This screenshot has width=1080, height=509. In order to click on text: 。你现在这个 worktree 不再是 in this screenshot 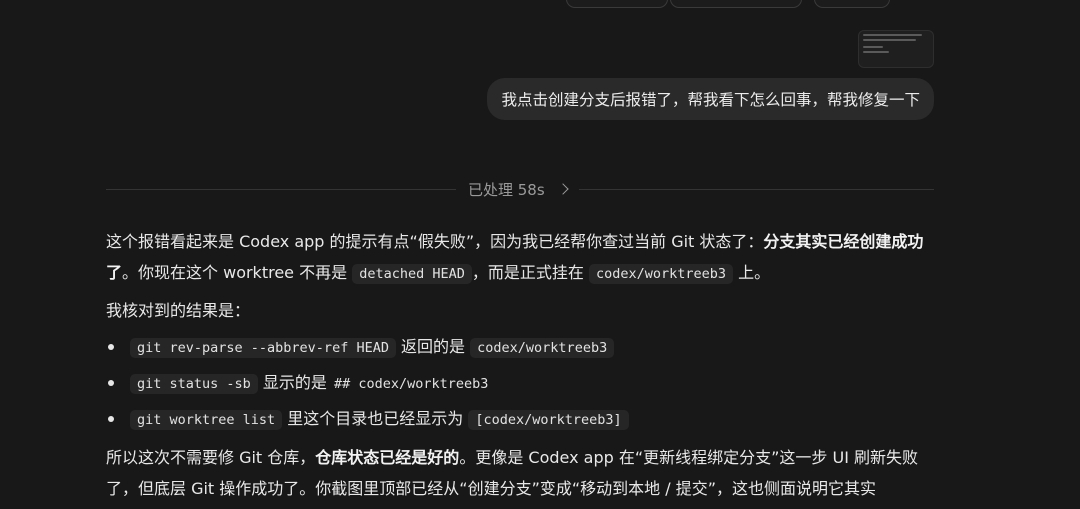, I will do `click(237, 272)`.